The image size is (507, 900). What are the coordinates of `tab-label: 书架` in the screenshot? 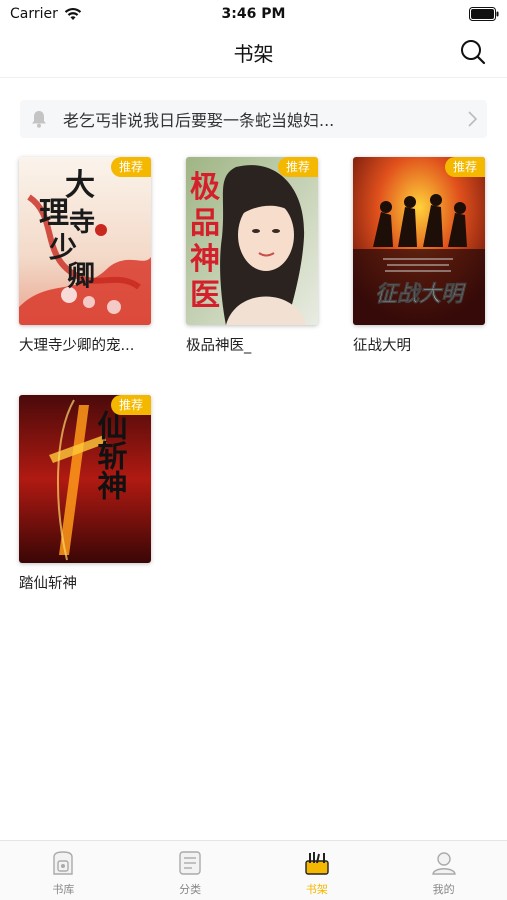 It's located at (316, 889).